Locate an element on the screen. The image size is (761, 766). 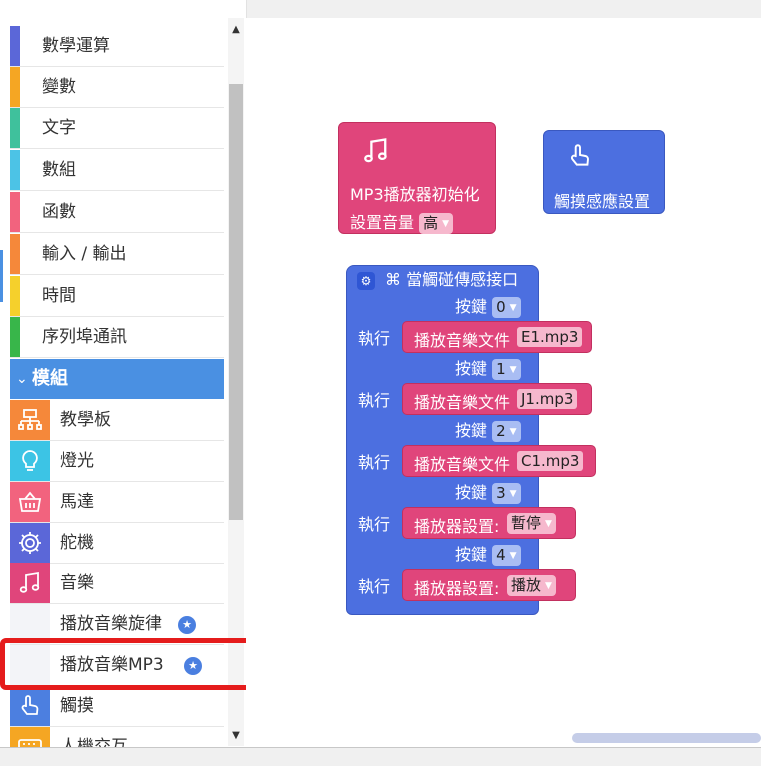
key-value: 1 is located at coordinates (501, 369).